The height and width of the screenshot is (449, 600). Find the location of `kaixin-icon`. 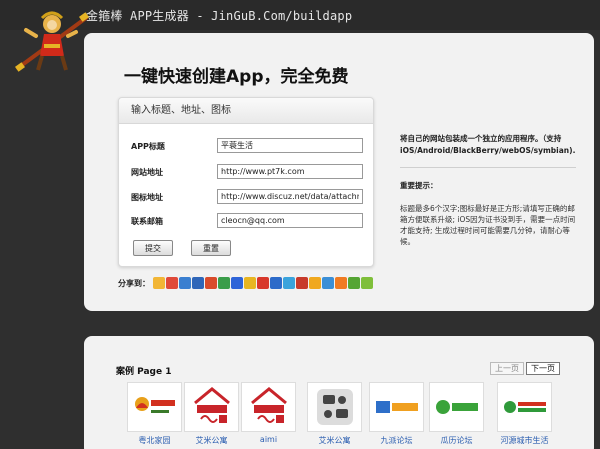

kaixin-icon is located at coordinates (211, 283).